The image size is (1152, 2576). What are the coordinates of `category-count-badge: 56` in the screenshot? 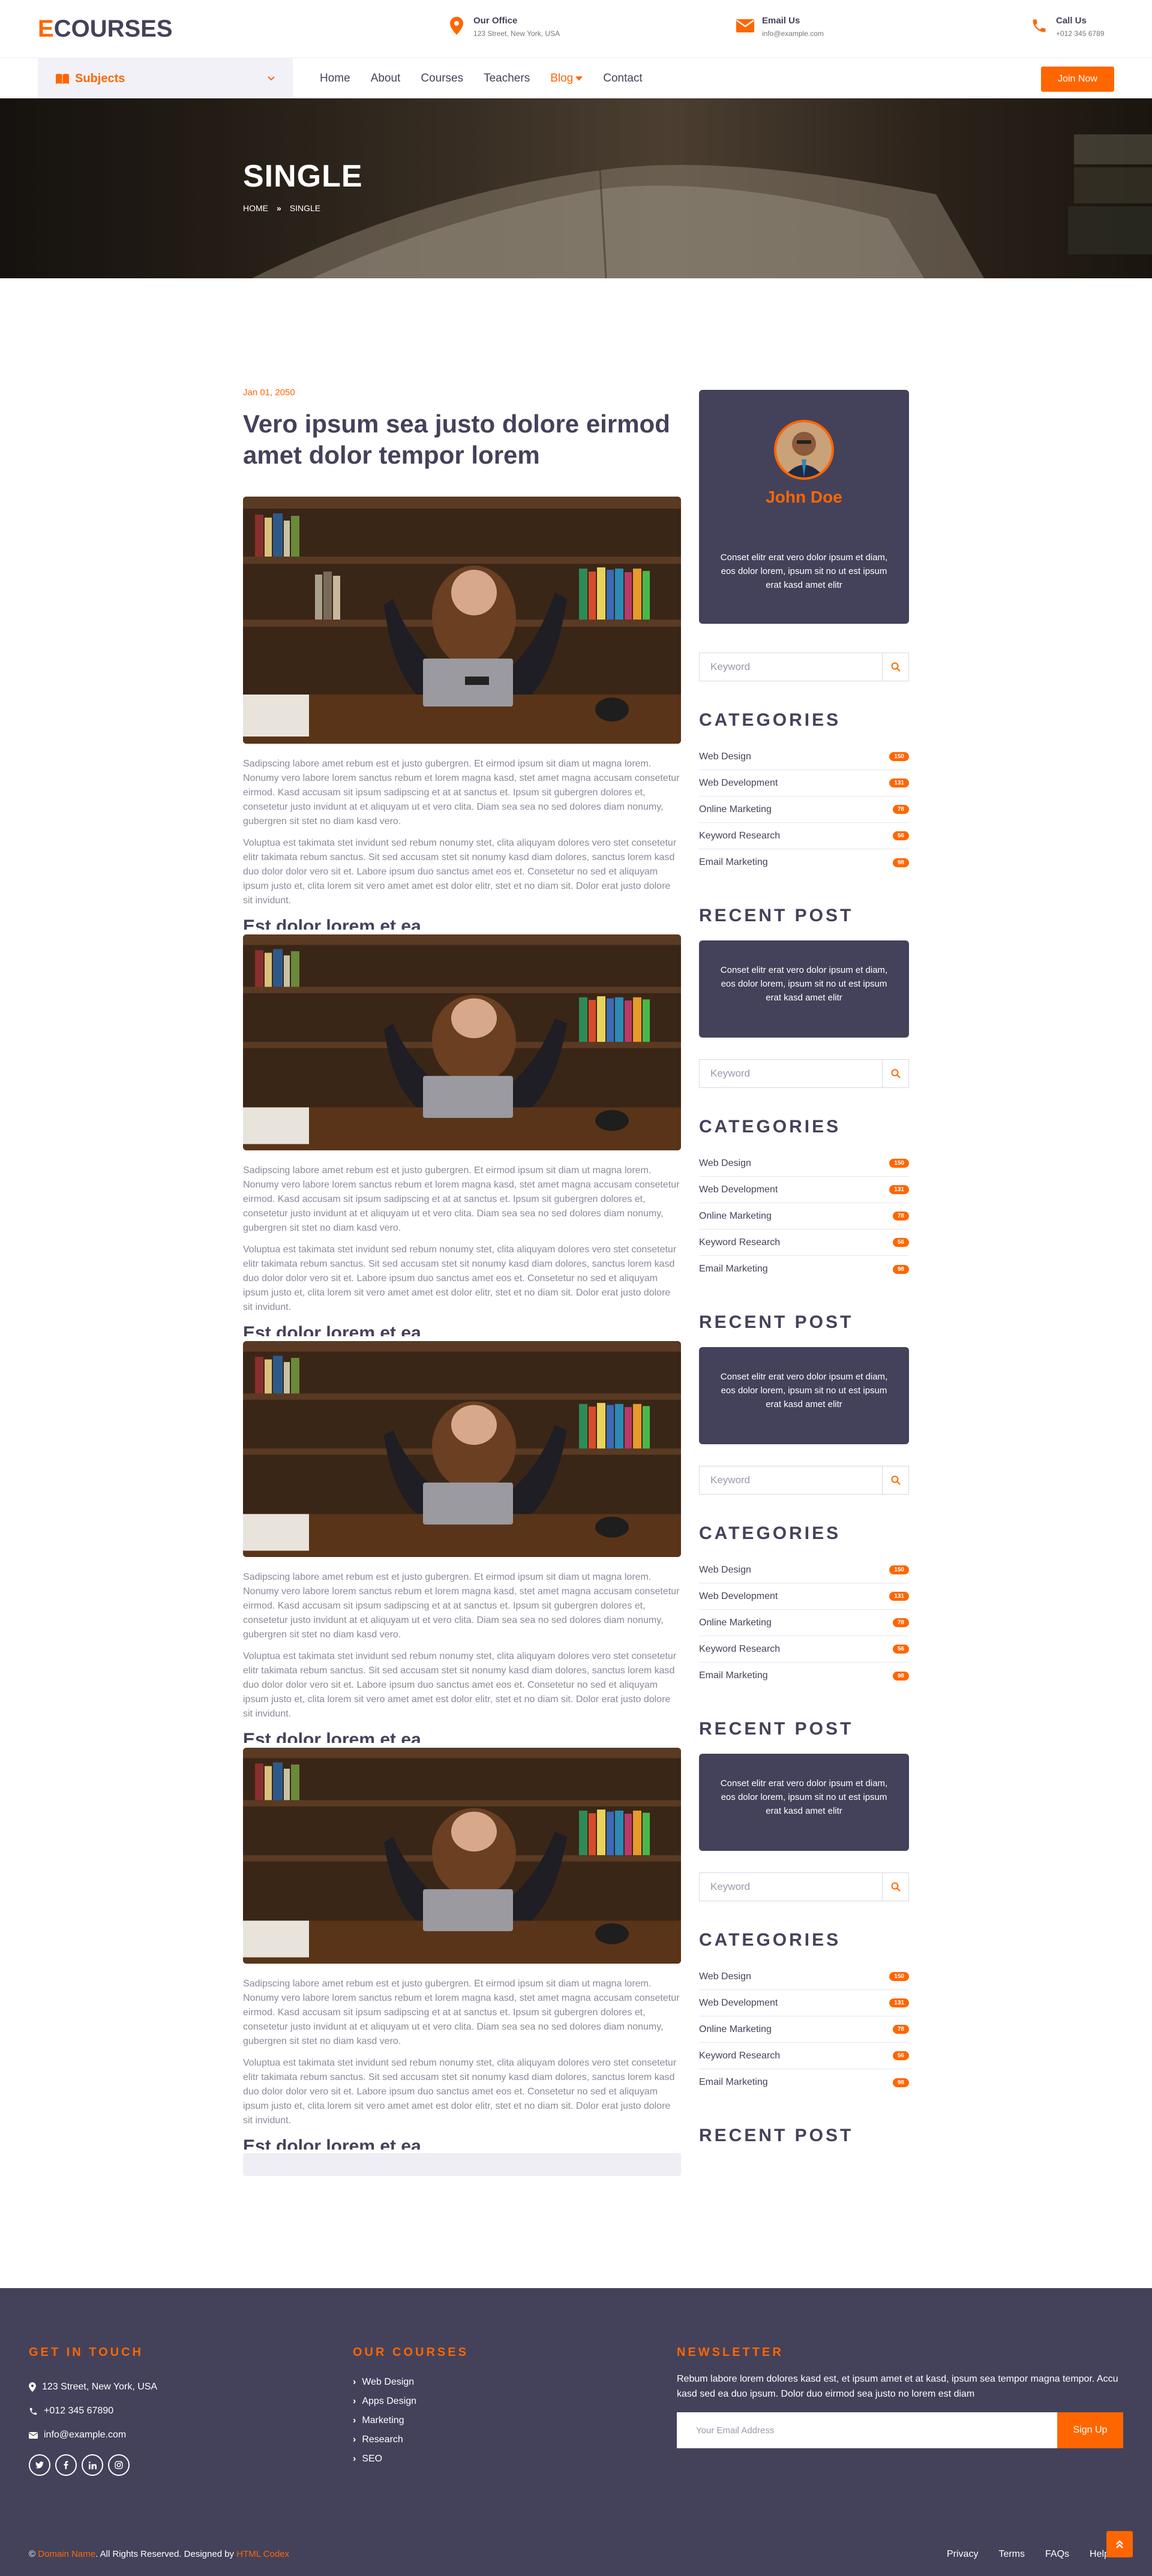 It's located at (901, 2055).